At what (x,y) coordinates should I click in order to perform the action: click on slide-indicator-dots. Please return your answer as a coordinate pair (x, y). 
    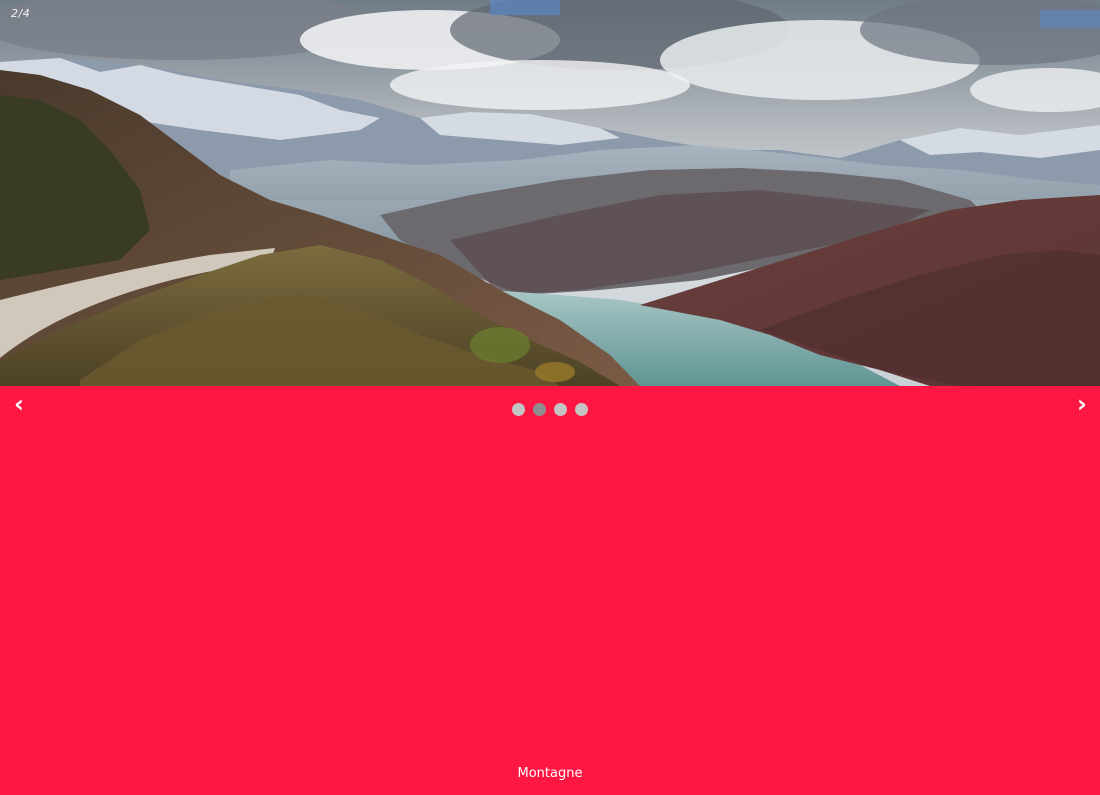
    Looking at the image, I should click on (550, 409).